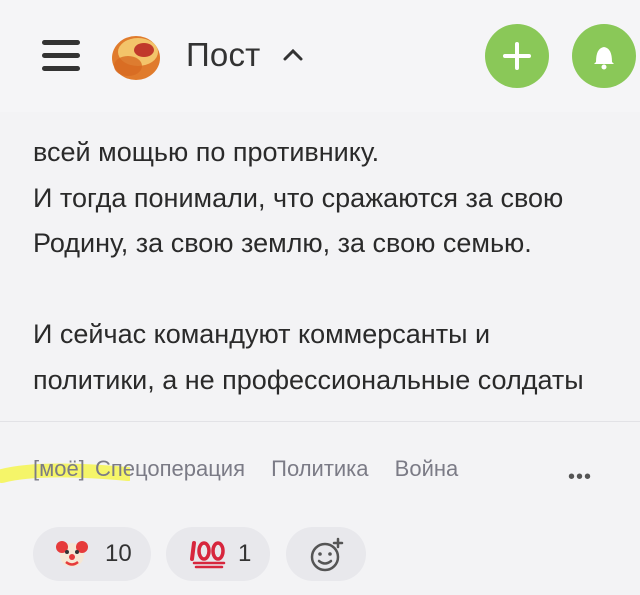  I want to click on logo, so click(136, 56).